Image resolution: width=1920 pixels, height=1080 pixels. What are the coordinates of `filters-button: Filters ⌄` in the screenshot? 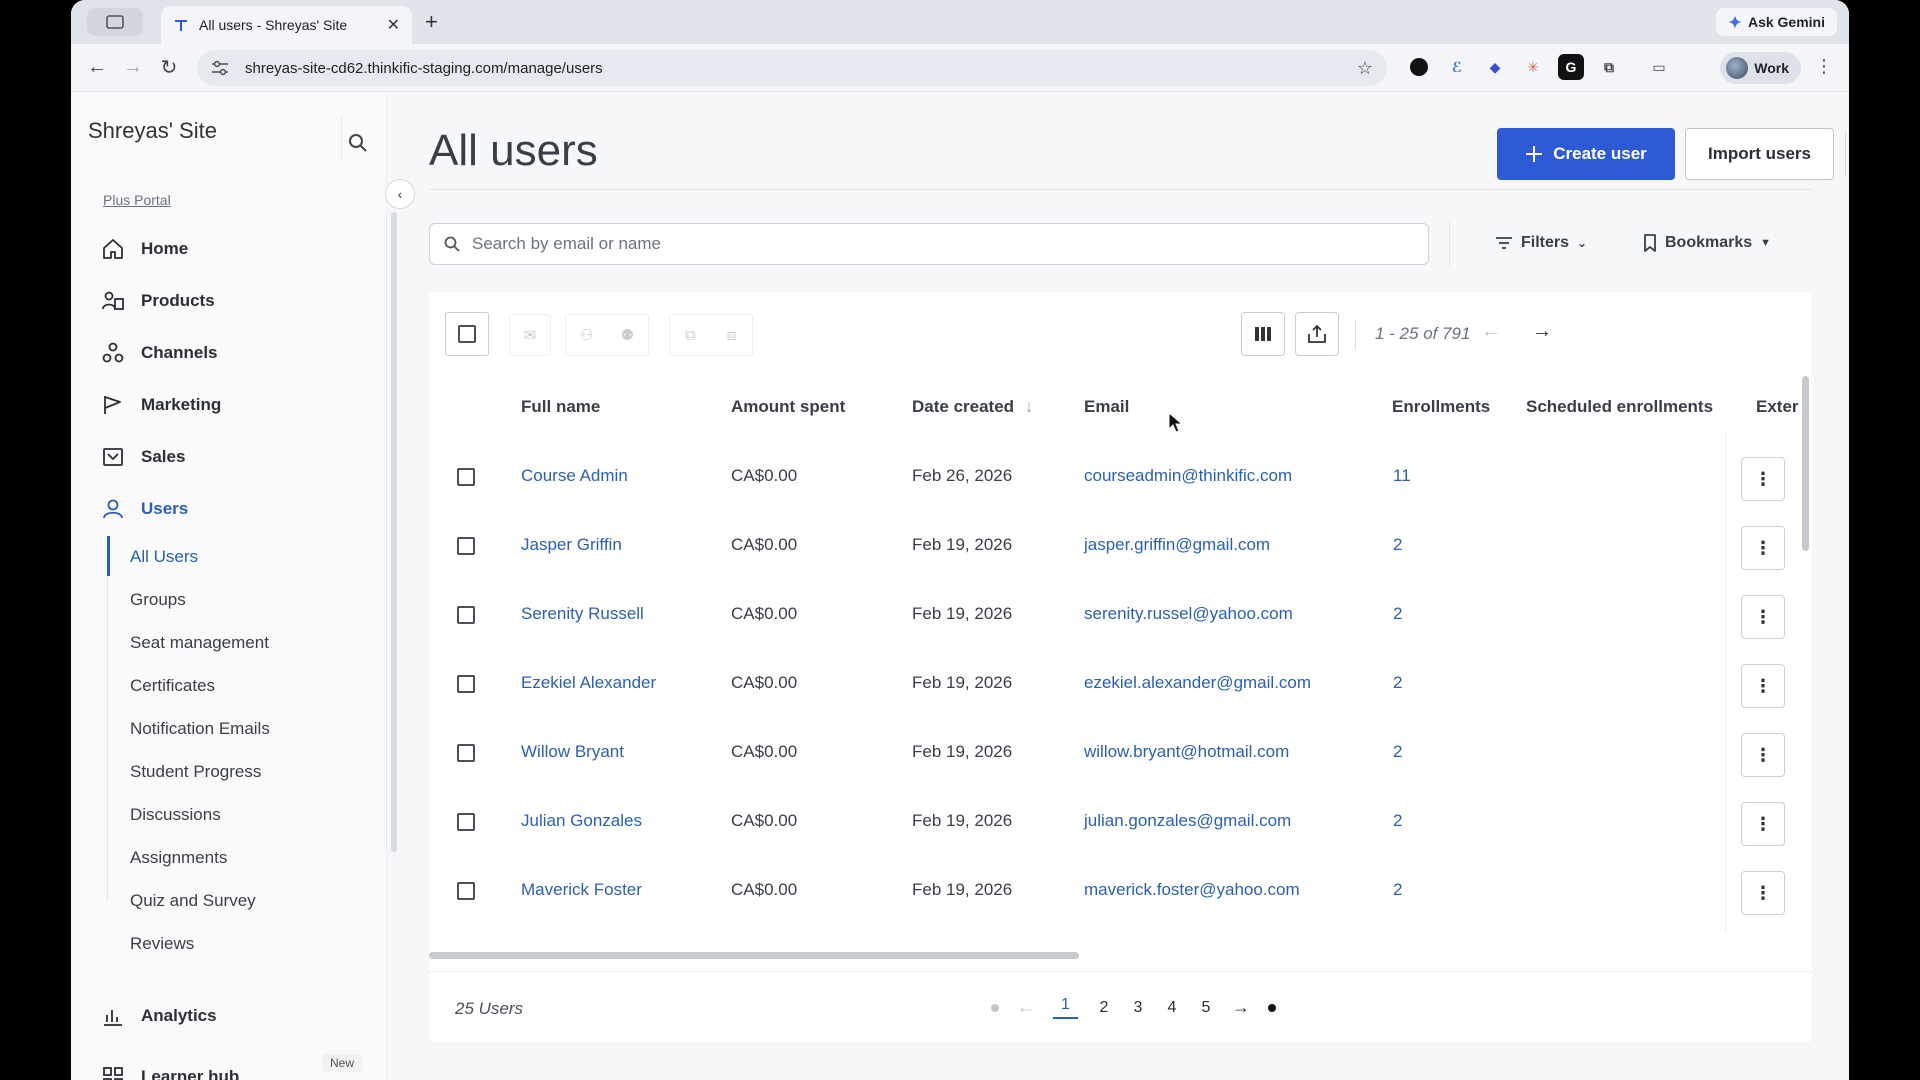 It's located at (1541, 243).